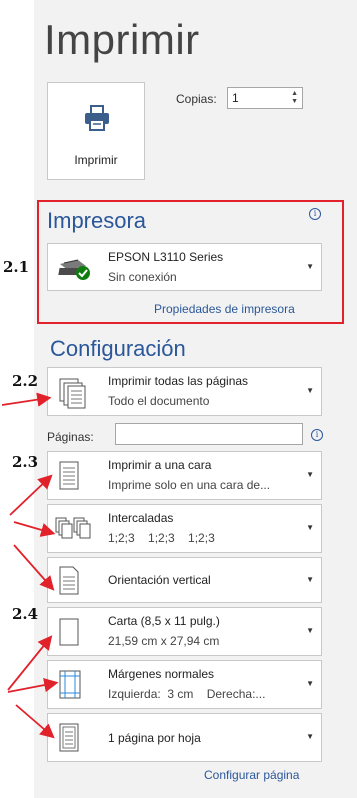  I want to click on annotation-arrows, so click(30, 565).